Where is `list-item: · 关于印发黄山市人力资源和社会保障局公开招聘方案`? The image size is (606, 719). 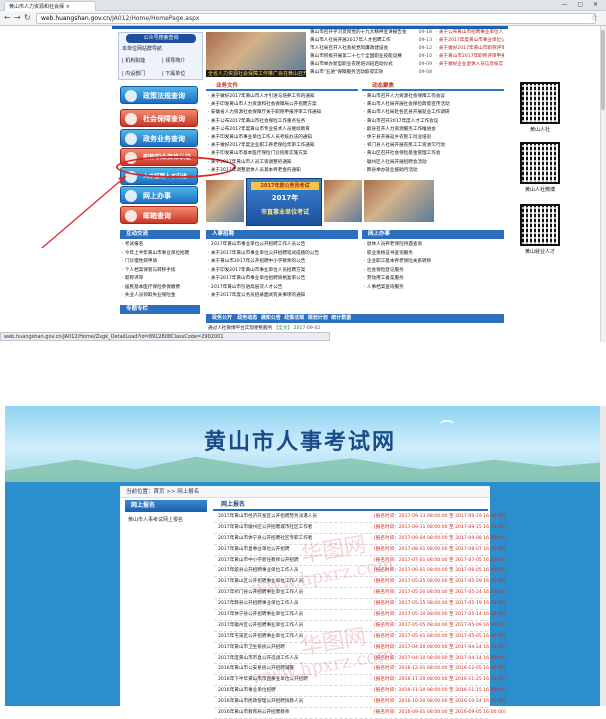 list-item: · 关于印发黄山市人力资源和社会保障局公开招聘方案 is located at coordinates (283, 105).